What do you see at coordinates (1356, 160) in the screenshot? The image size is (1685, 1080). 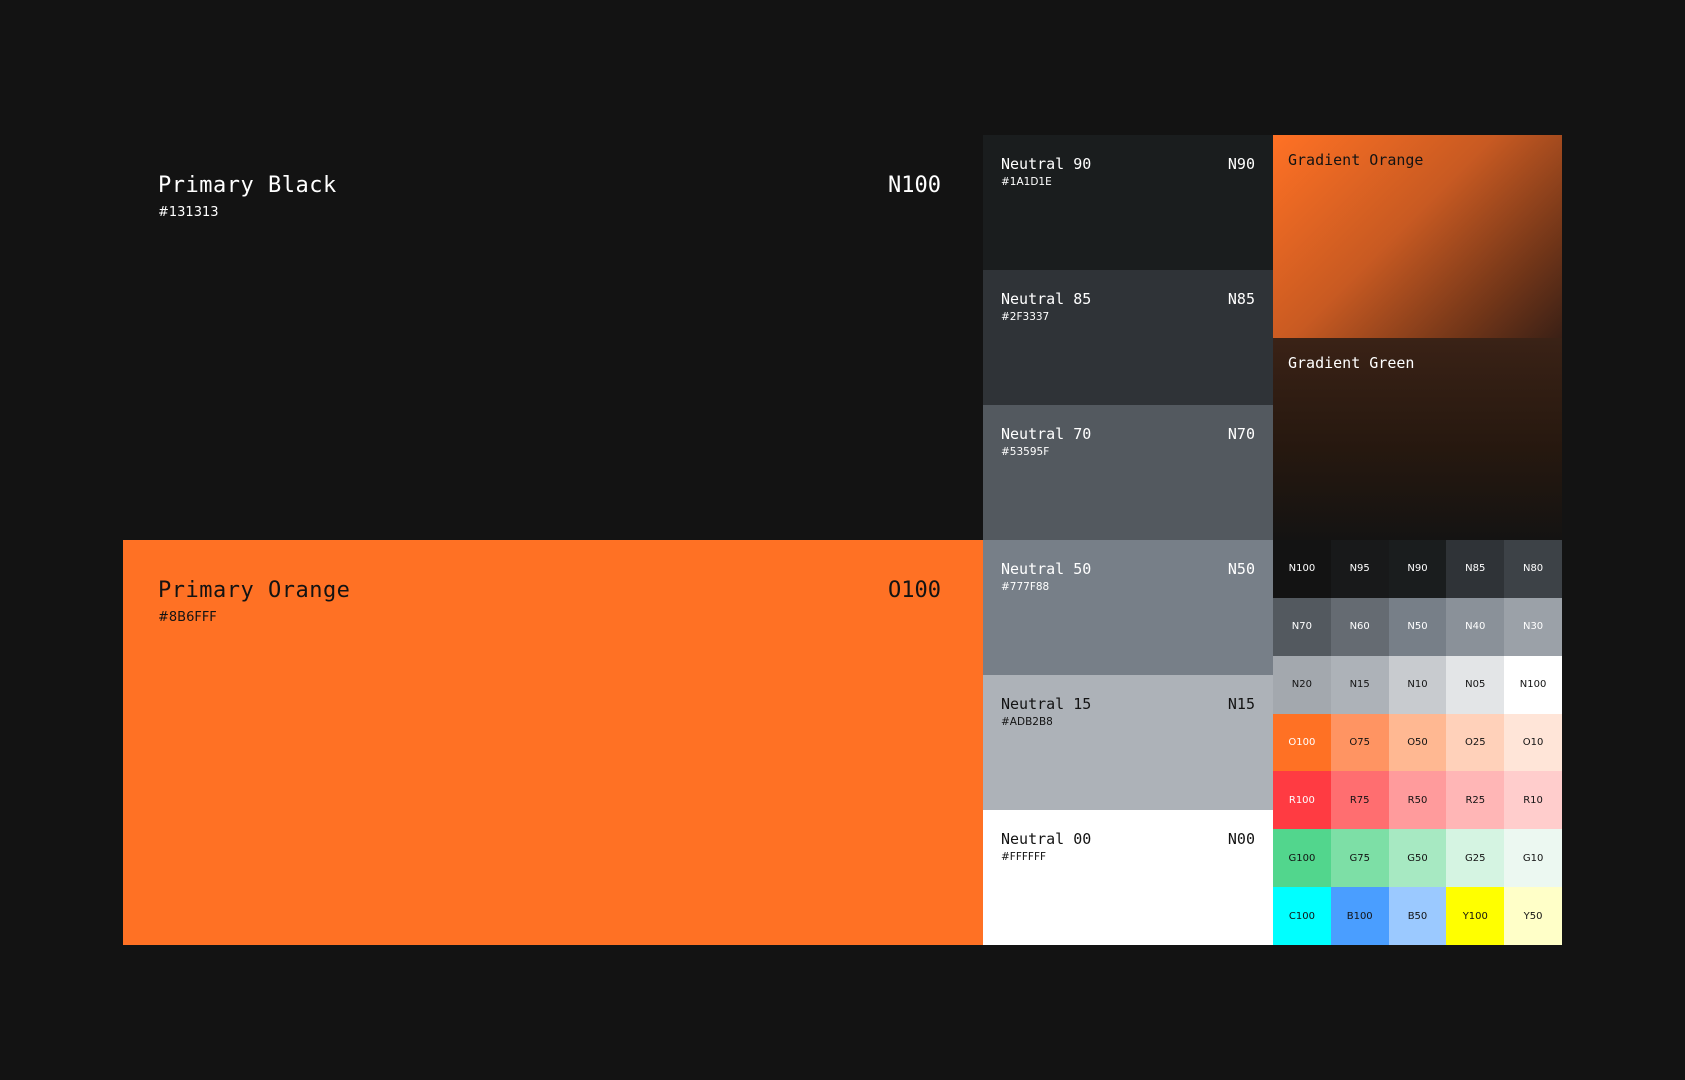 I see `gradient-name: Gradient Orange` at bounding box center [1356, 160].